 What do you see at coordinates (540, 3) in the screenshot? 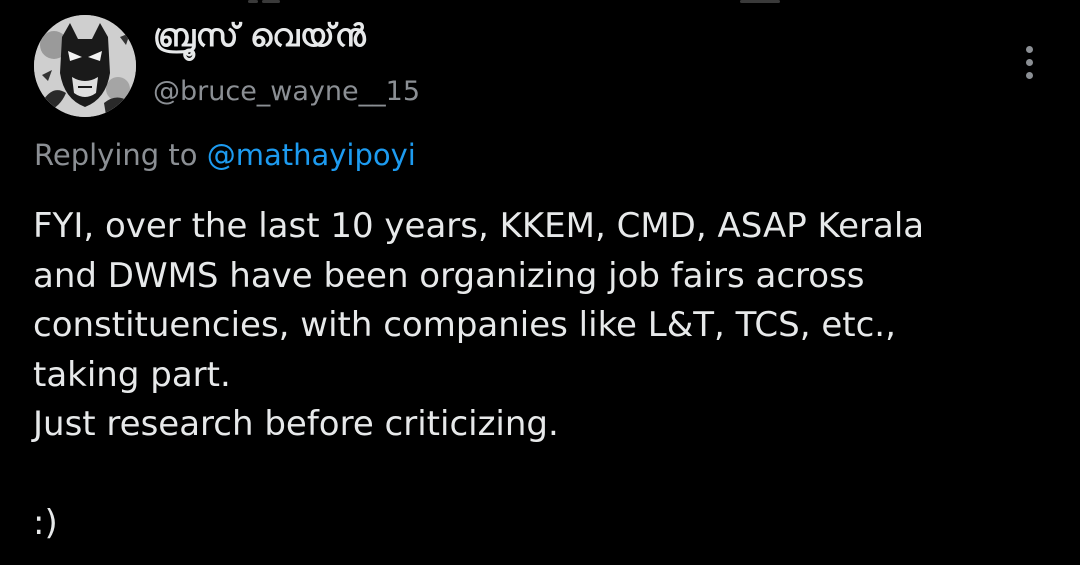
I see `status-bar-edge` at bounding box center [540, 3].